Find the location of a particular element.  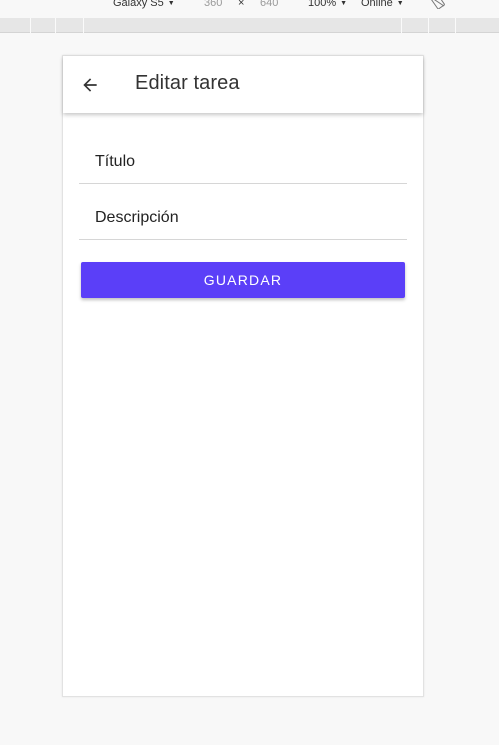

page-title: Editar tarea is located at coordinates (187, 83).